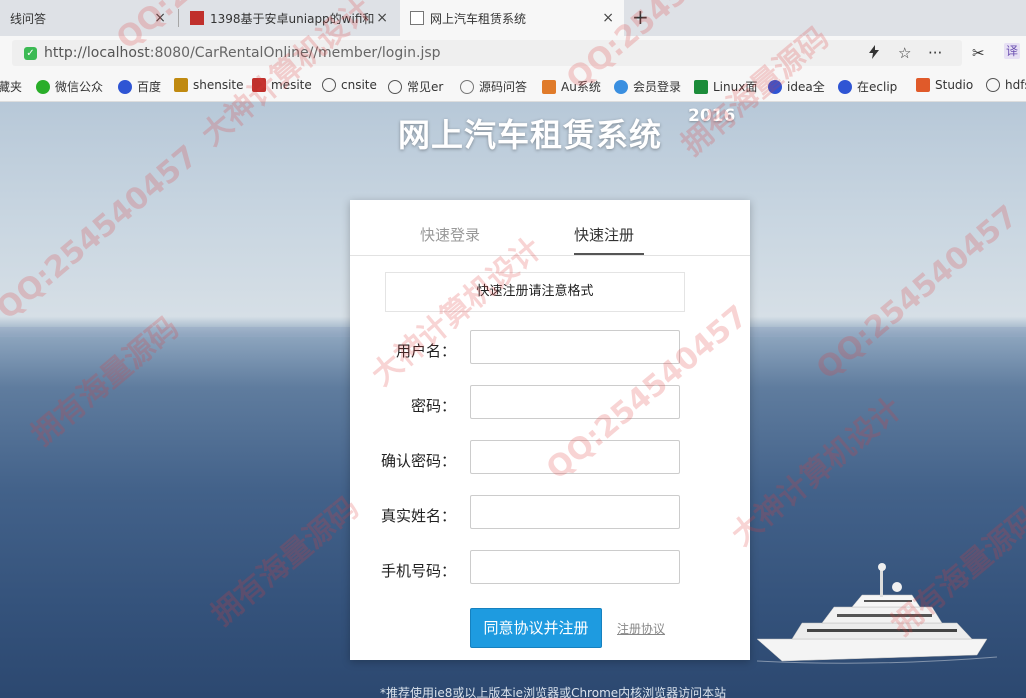  Describe the element at coordinates (149, 87) in the screenshot. I see `bookmark-label: 百度` at that location.